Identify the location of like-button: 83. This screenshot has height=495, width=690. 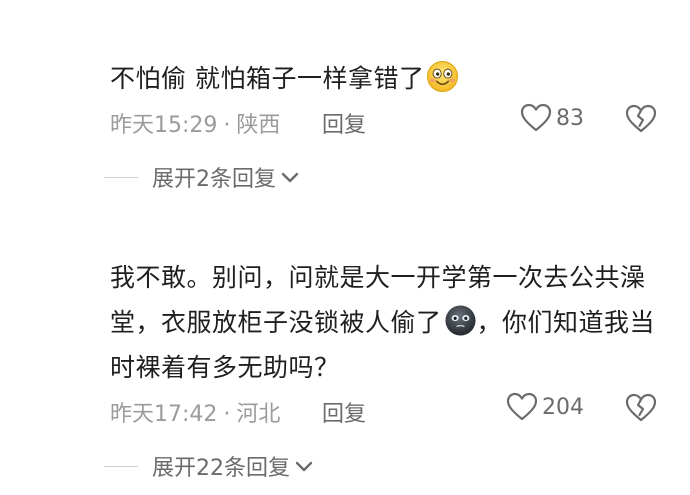
(552, 118).